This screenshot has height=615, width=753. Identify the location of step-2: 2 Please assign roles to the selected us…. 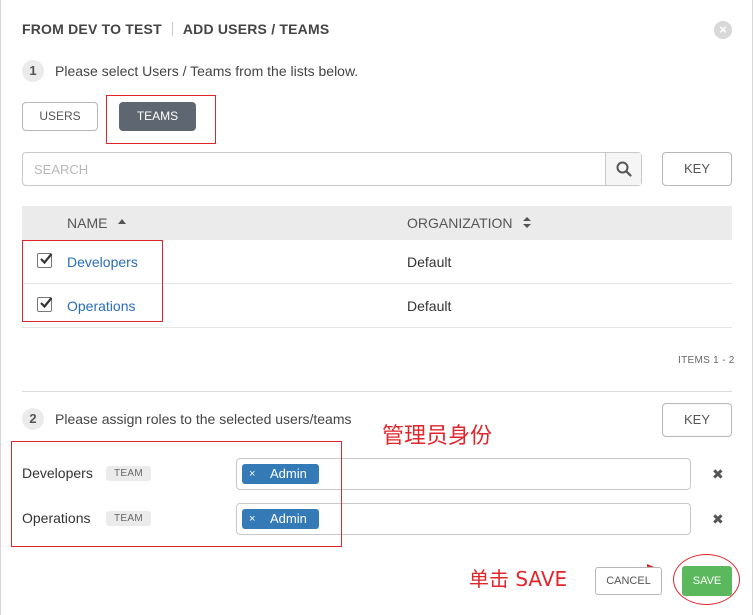
(187, 419).